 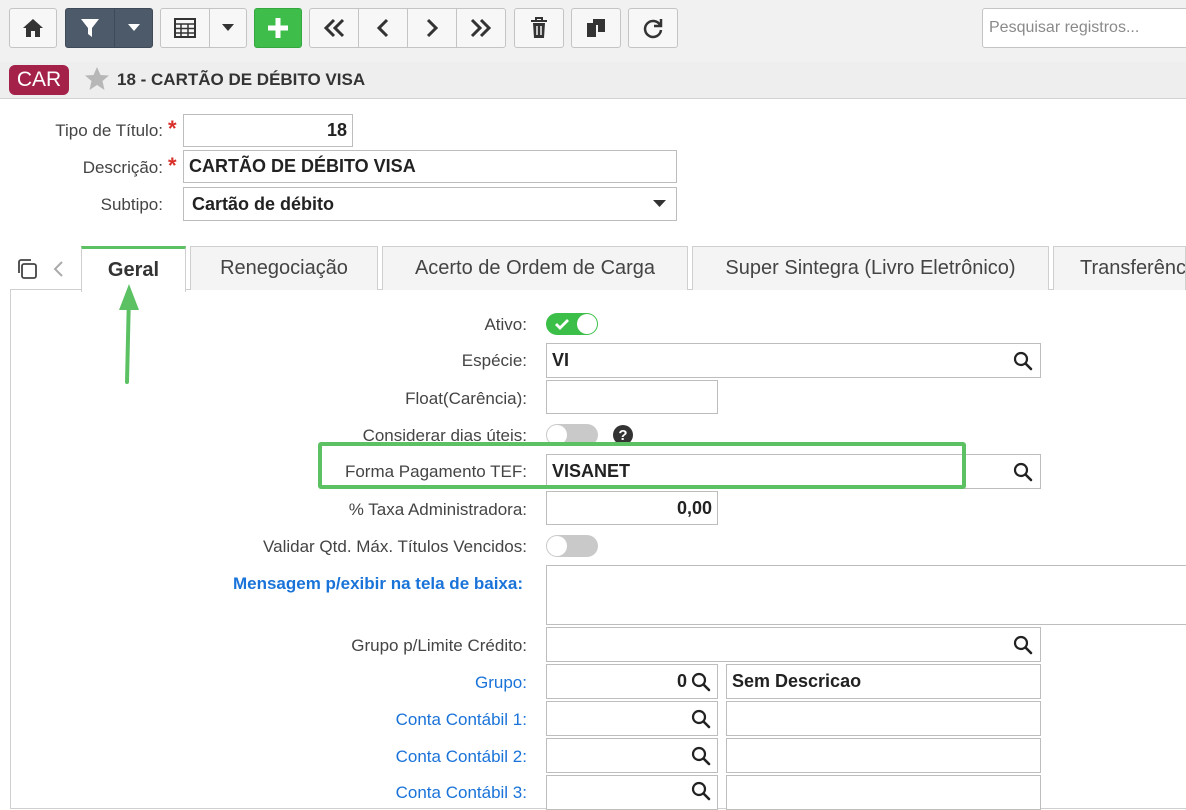 What do you see at coordinates (27, 269) in the screenshot?
I see `tab-list-icon` at bounding box center [27, 269].